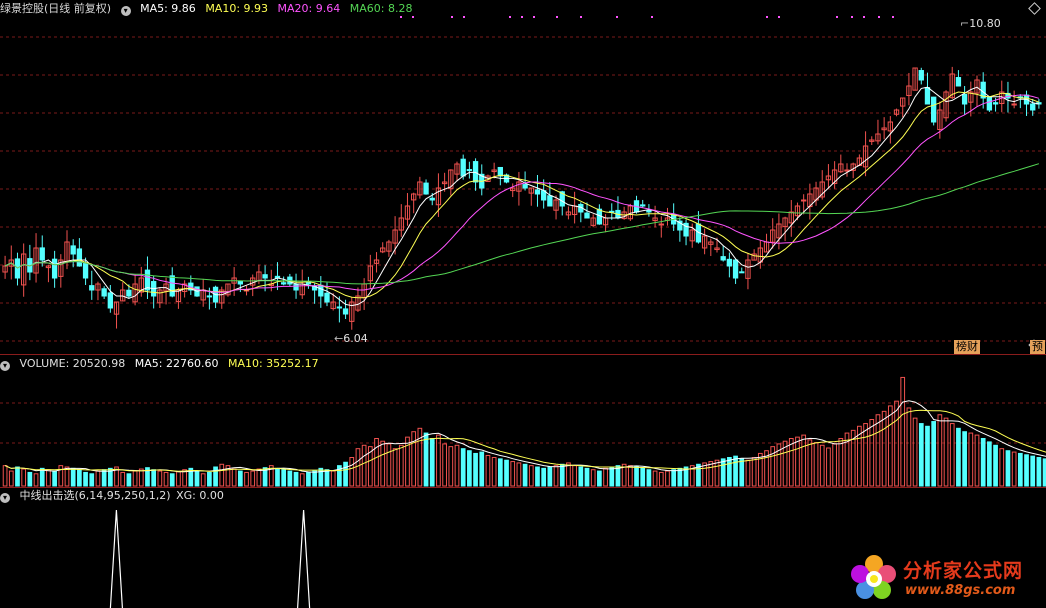 Image resolution: width=1046 pixels, height=608 pixels. I want to click on high-value: 10.80, so click(985, 23).